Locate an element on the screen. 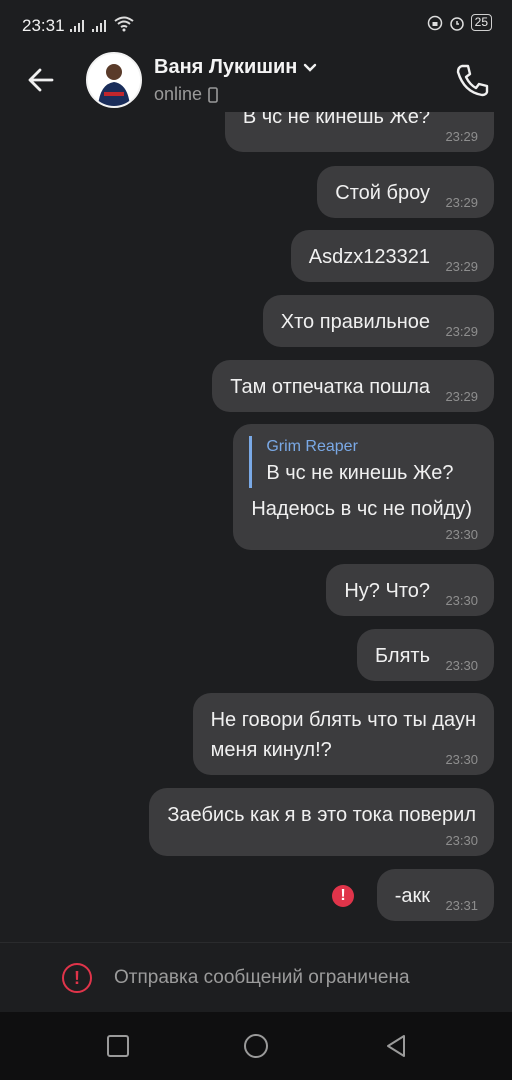 This screenshot has height=1080, width=512. message-text-line-2: меня кинул!? is located at coordinates (271, 750).